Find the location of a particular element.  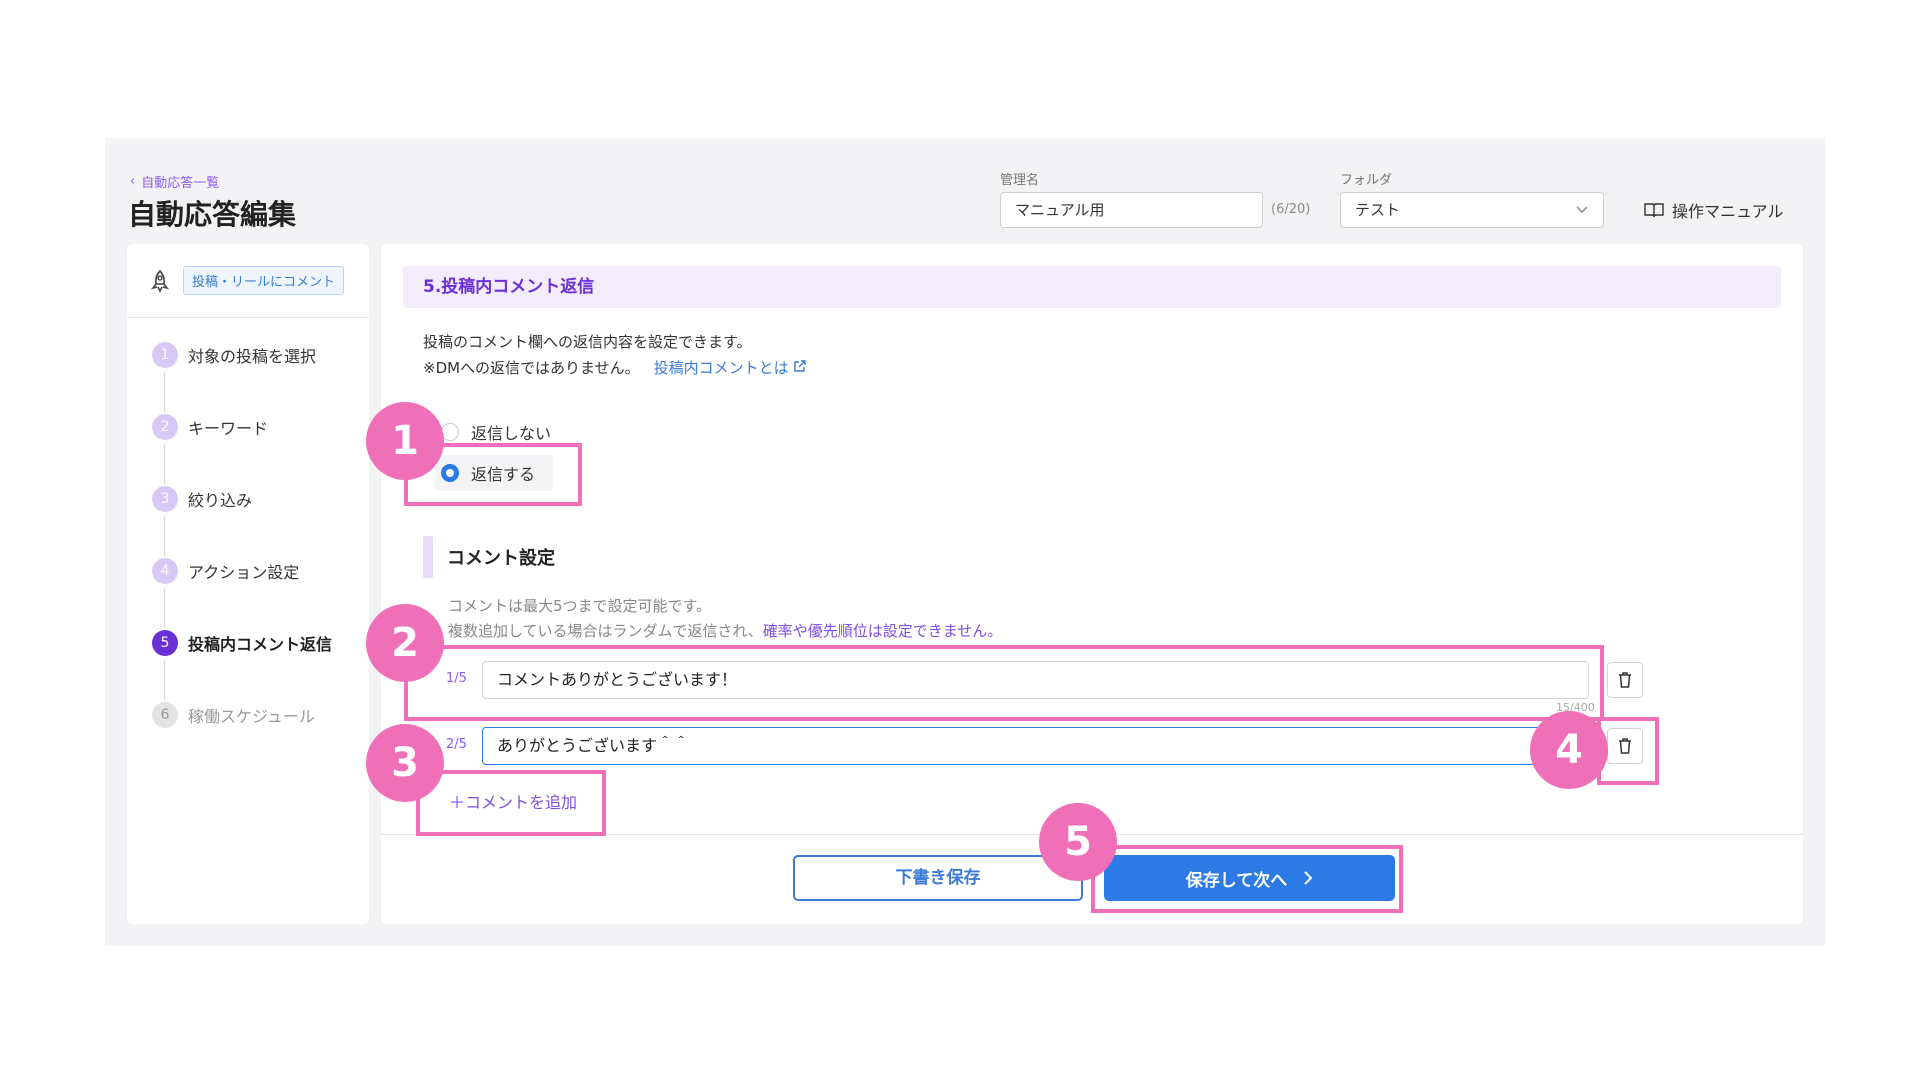

step-label: 対象の投稿を選択 is located at coordinates (252, 356).